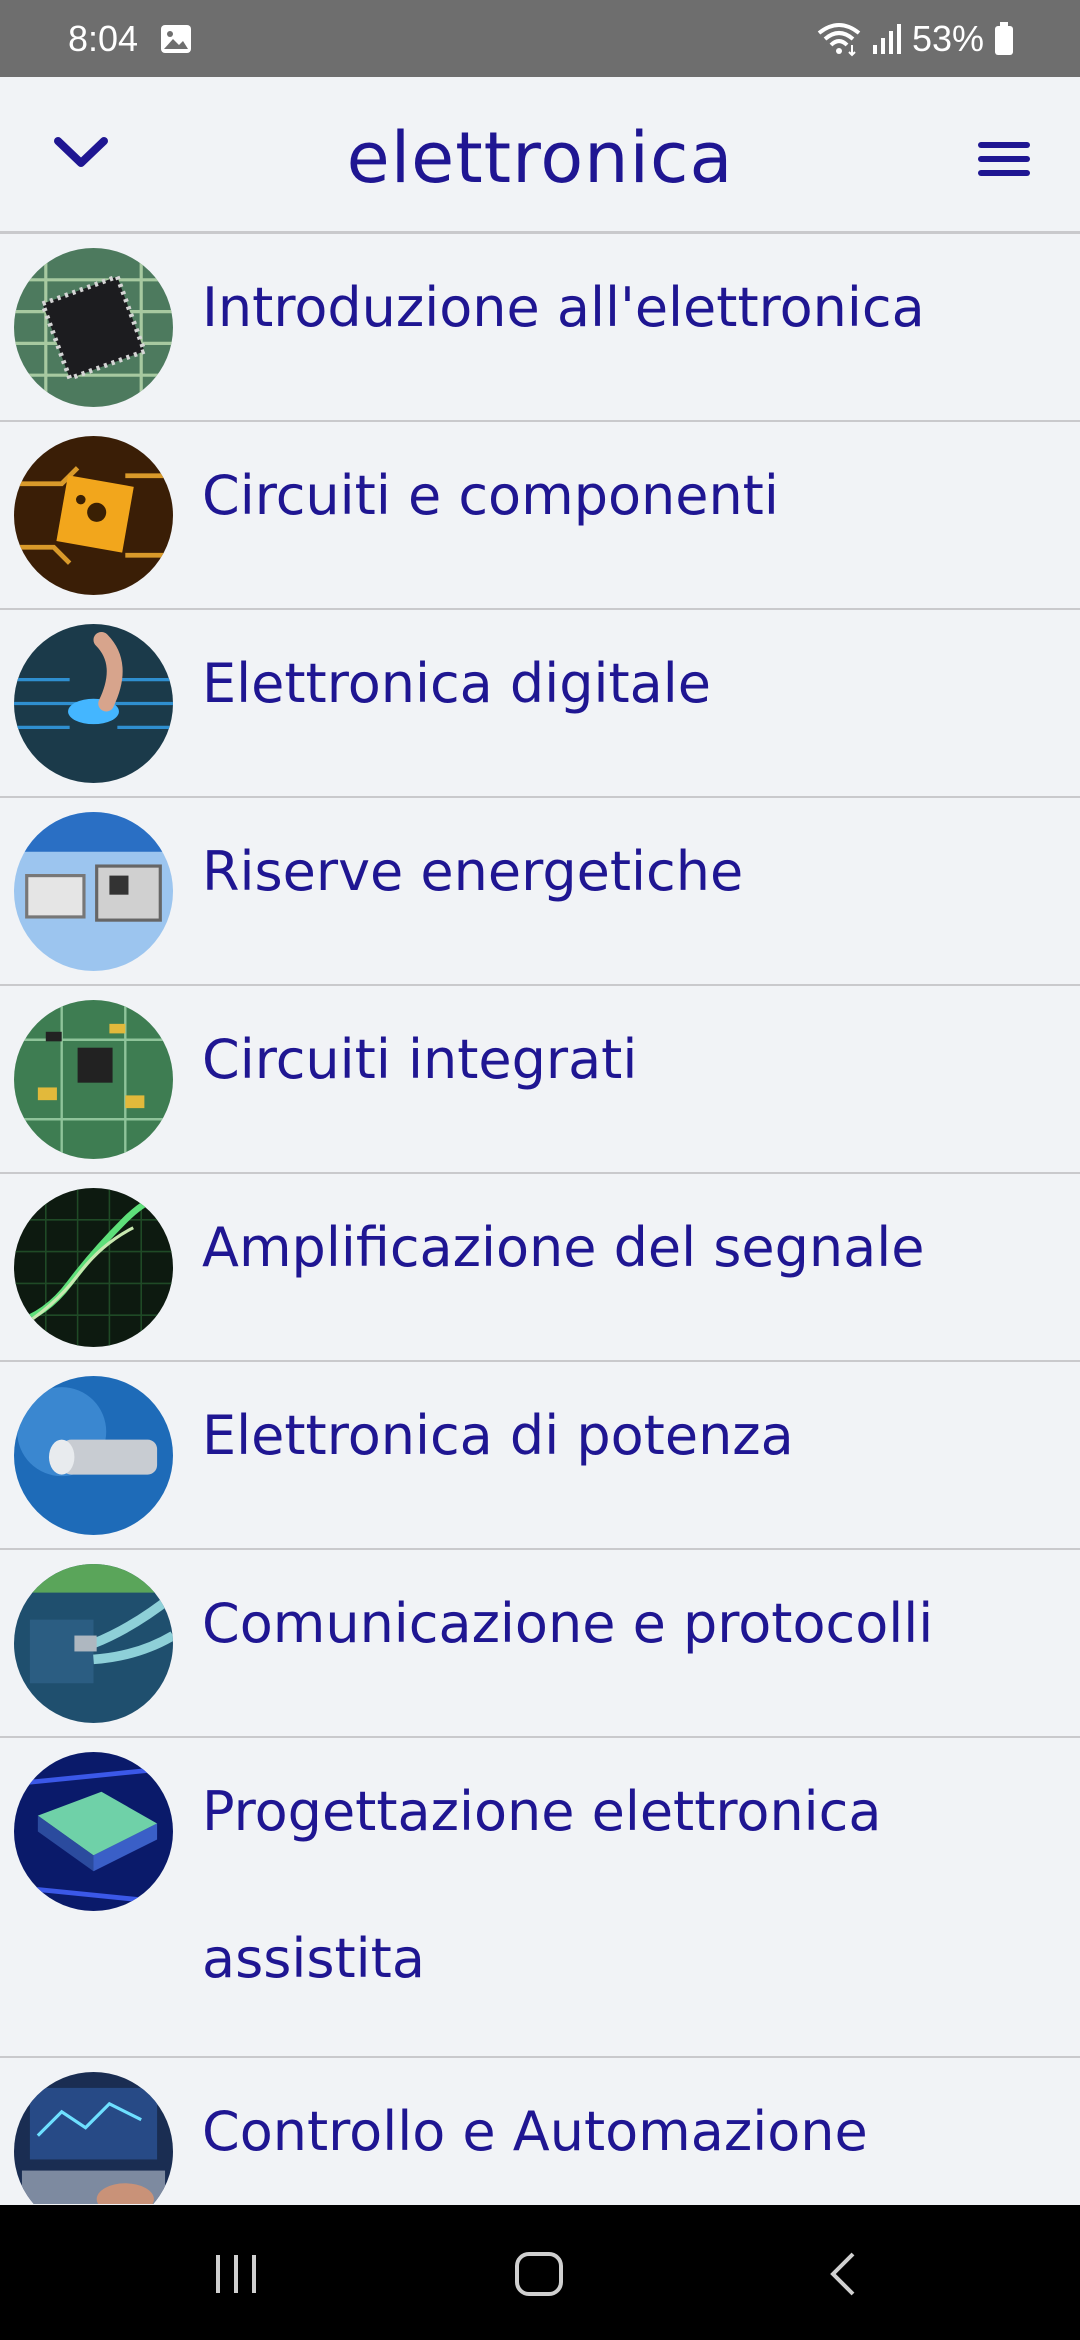 This screenshot has width=1080, height=2340. I want to click on recent-apps-icon, so click(236, 2274).